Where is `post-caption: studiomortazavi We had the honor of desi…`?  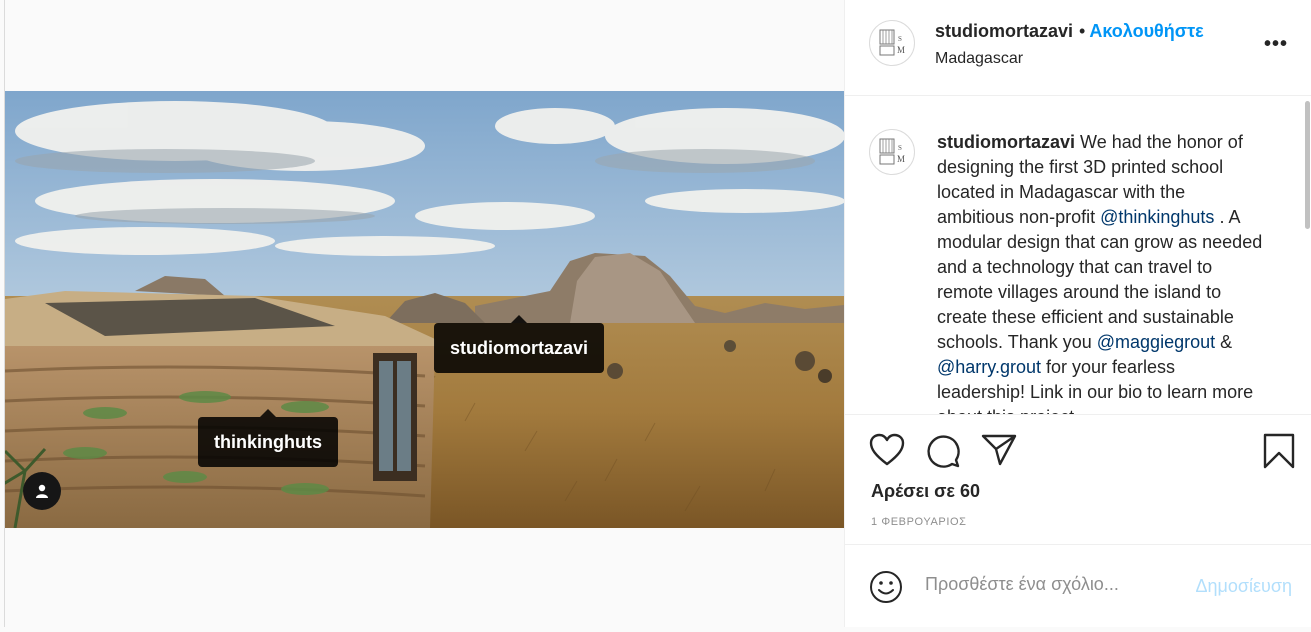 post-caption: studiomortazavi We had the honor of desi… is located at coordinates (1102, 272).